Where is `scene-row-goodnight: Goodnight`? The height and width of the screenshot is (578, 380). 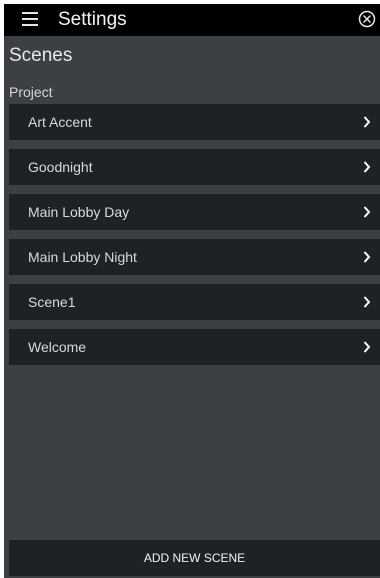 scene-row-goodnight: Goodnight is located at coordinates (194, 167).